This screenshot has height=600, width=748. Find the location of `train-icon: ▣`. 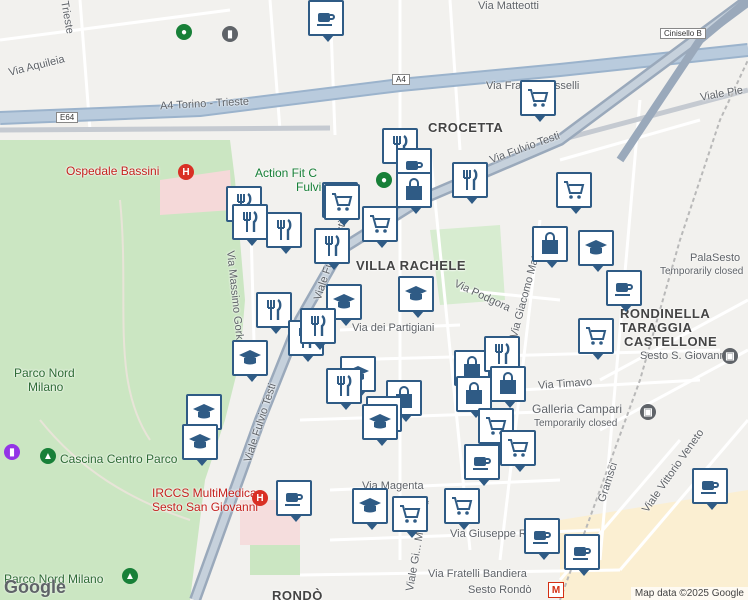

train-icon: ▣ is located at coordinates (730, 356).